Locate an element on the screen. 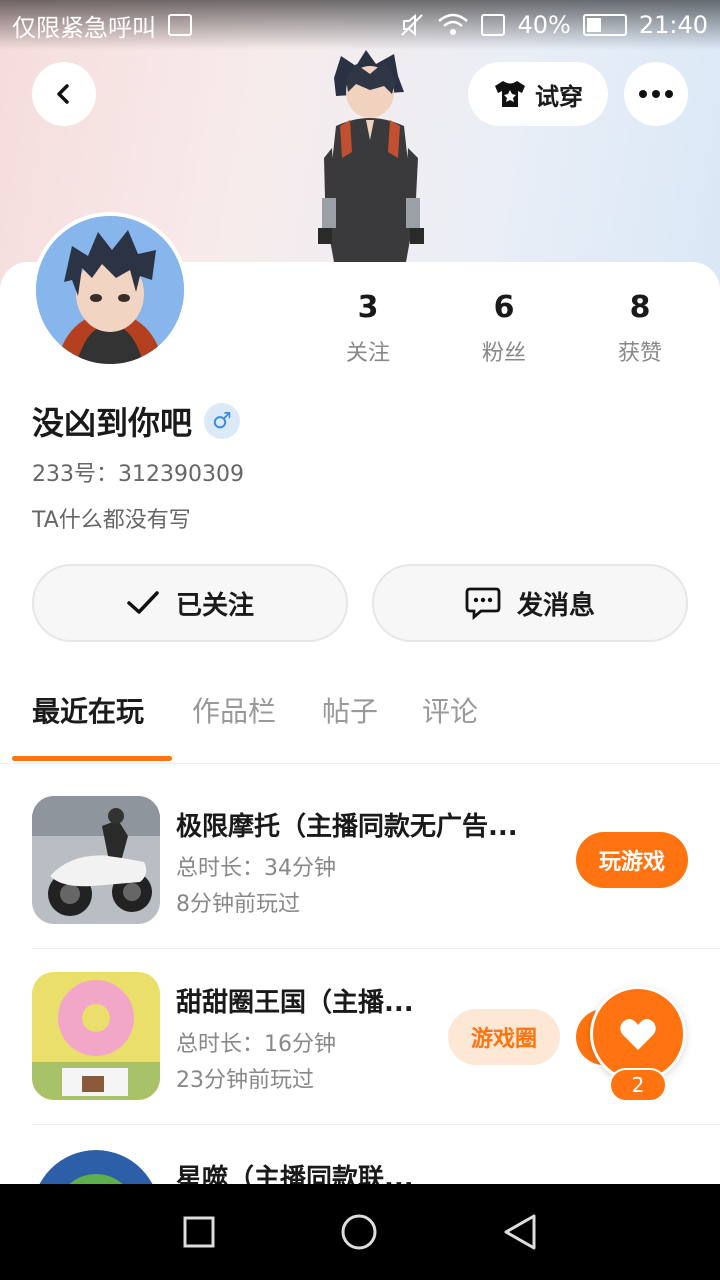 The image size is (720, 1280). more-dots-icon is located at coordinates (656, 94).